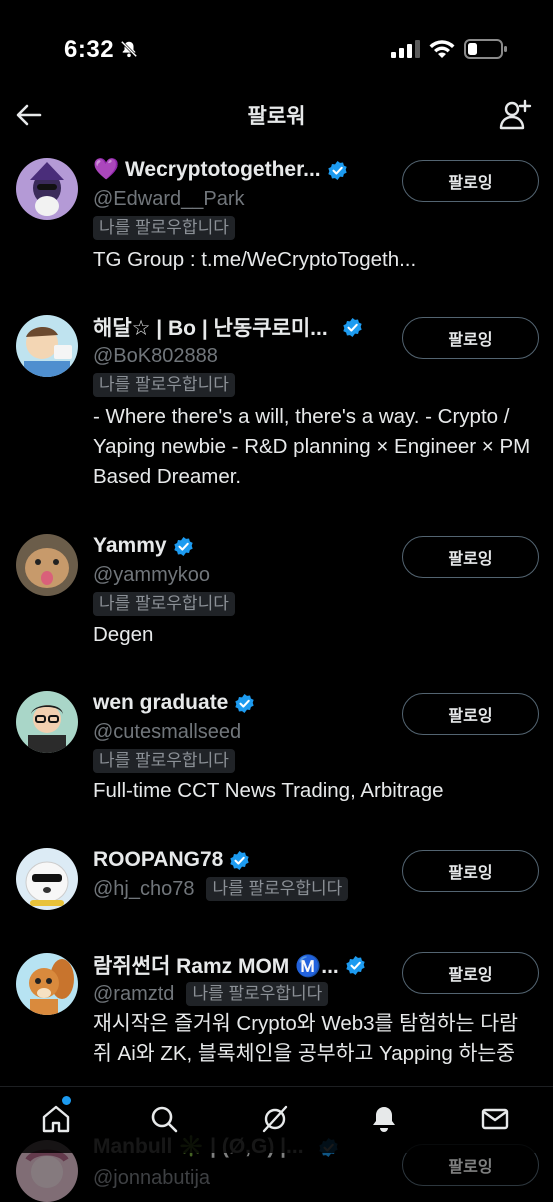  Describe the element at coordinates (143, 546) in the screenshot. I see `user-display-name: Yammy` at that location.